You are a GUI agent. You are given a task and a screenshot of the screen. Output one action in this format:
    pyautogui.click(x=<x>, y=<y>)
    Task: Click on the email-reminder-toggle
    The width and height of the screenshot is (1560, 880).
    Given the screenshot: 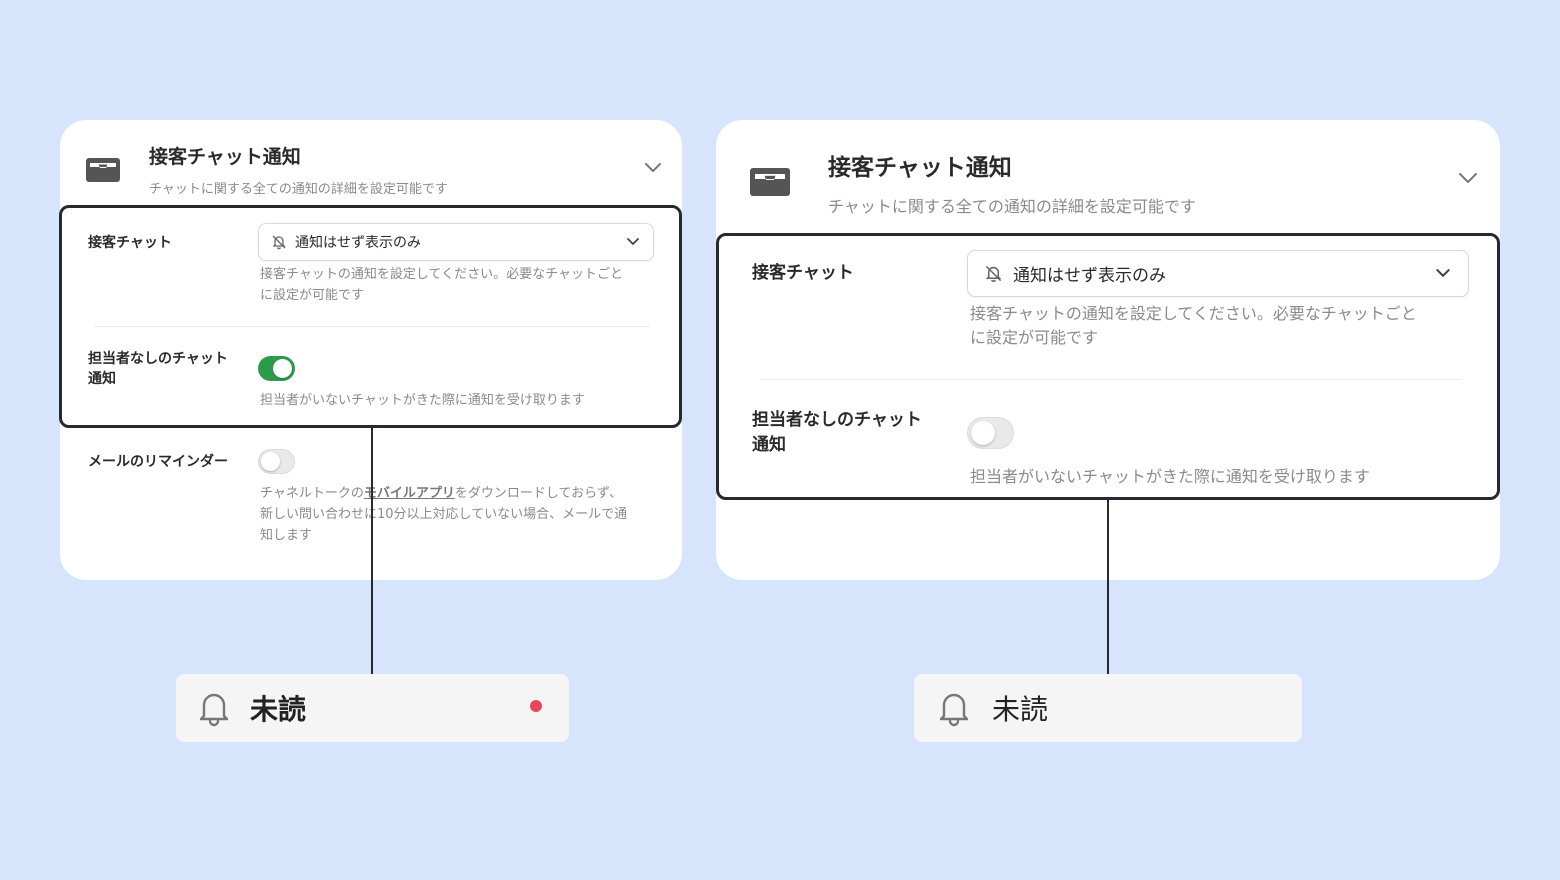 What is the action you would take?
    pyautogui.click(x=276, y=461)
    